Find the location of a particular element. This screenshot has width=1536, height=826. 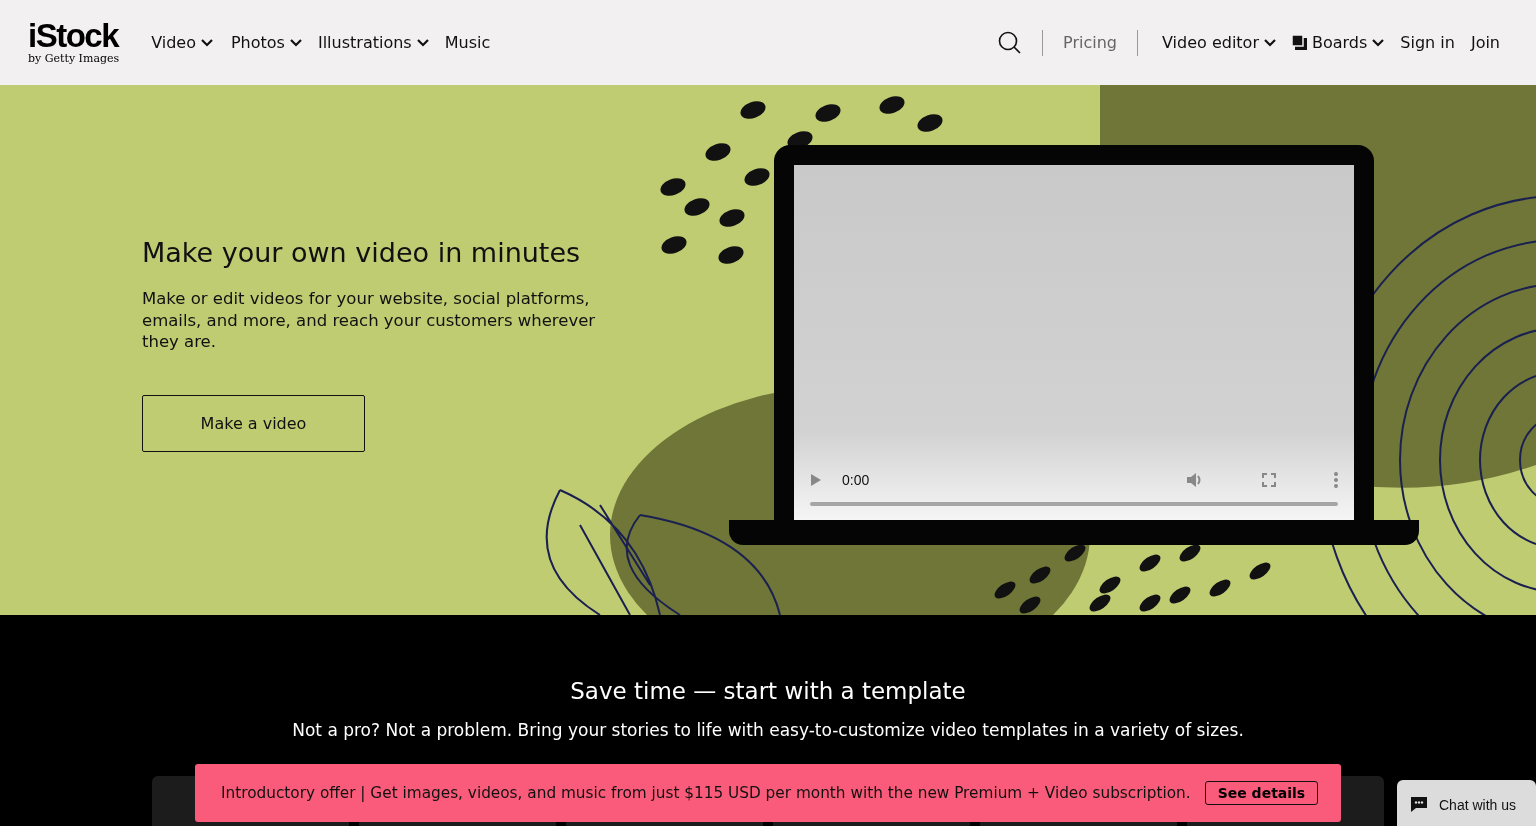

nav-menu-item: Video is located at coordinates (182, 42).